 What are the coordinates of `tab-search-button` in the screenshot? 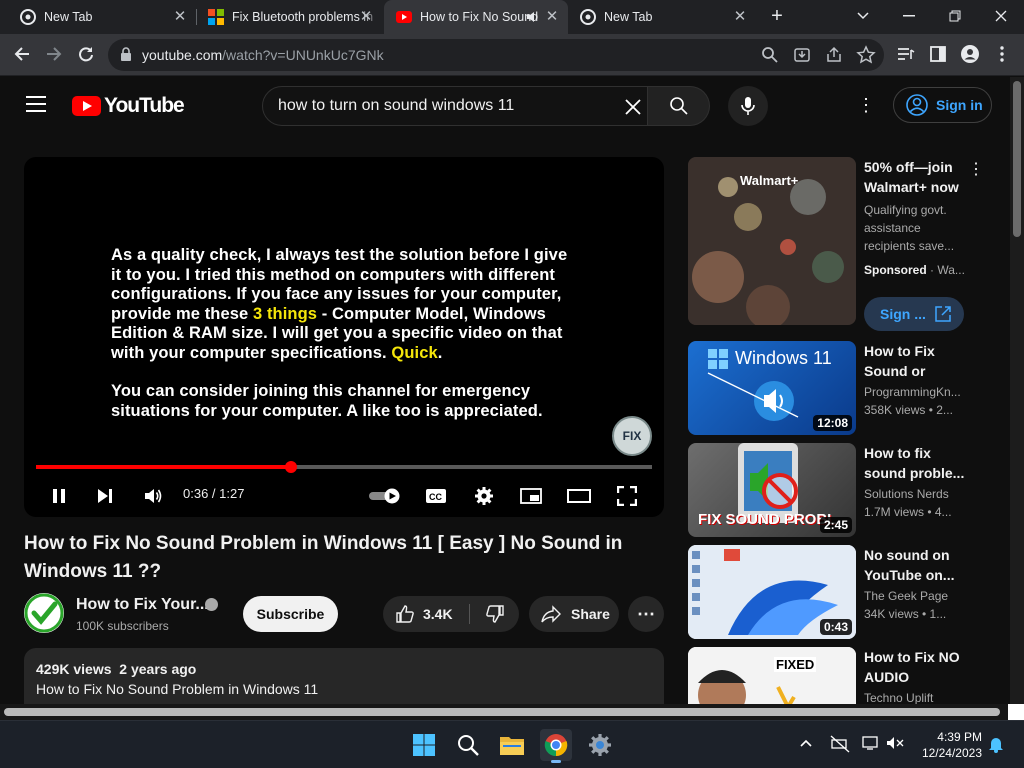 It's located at (863, 16).